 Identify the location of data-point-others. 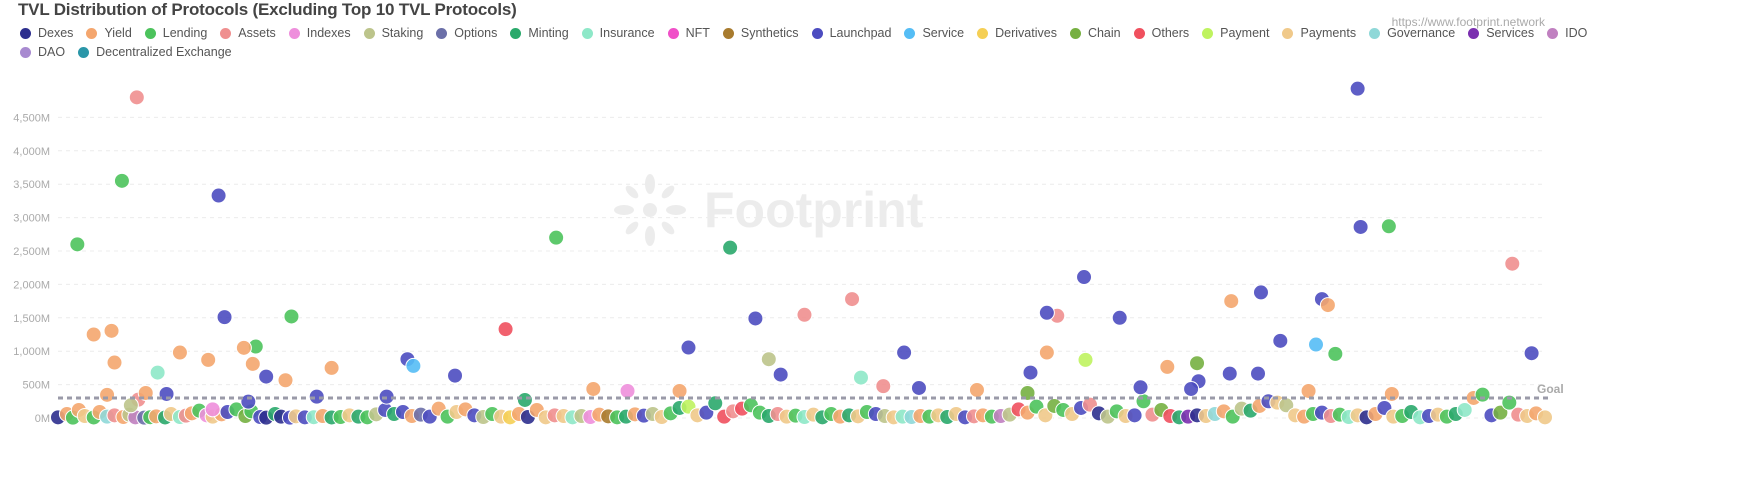
(505, 329).